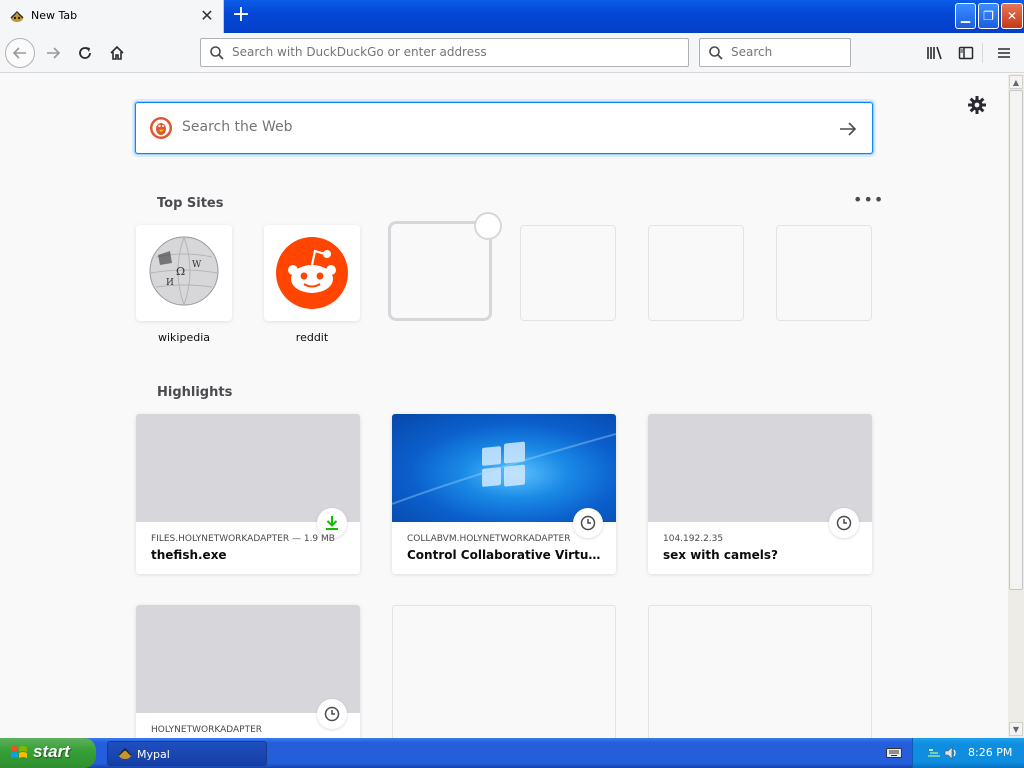  I want to click on card-title: thefish.exe, so click(189, 555).